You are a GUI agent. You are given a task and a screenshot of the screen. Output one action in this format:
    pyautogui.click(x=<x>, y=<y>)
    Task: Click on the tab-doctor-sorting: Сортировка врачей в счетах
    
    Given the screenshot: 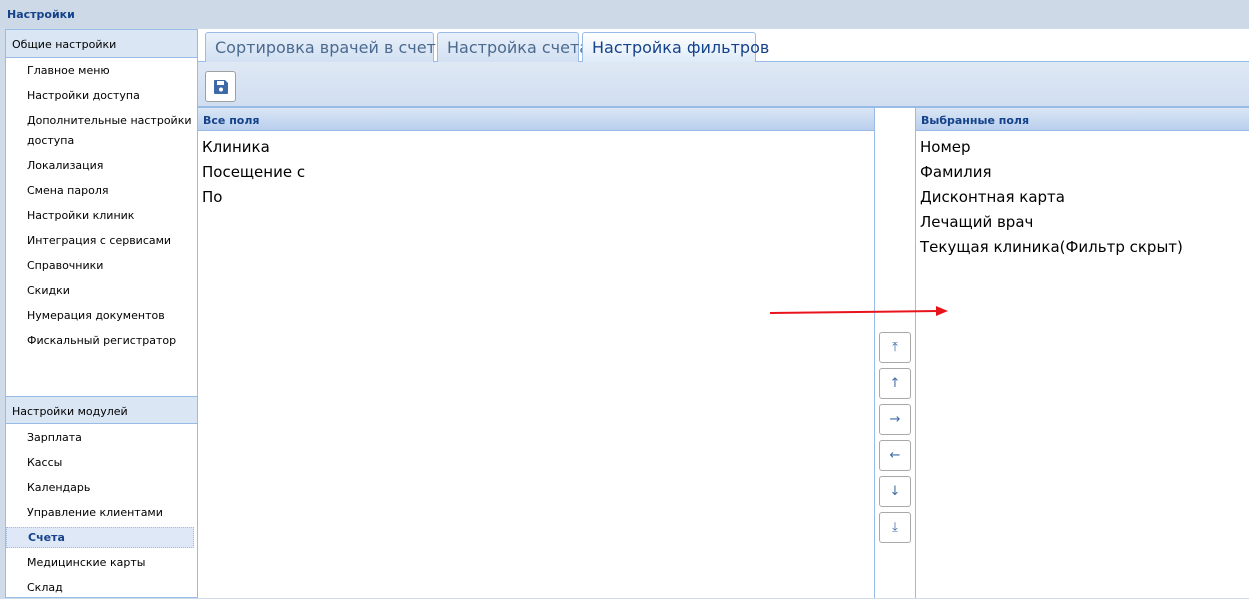 What is the action you would take?
    pyautogui.click(x=330, y=47)
    